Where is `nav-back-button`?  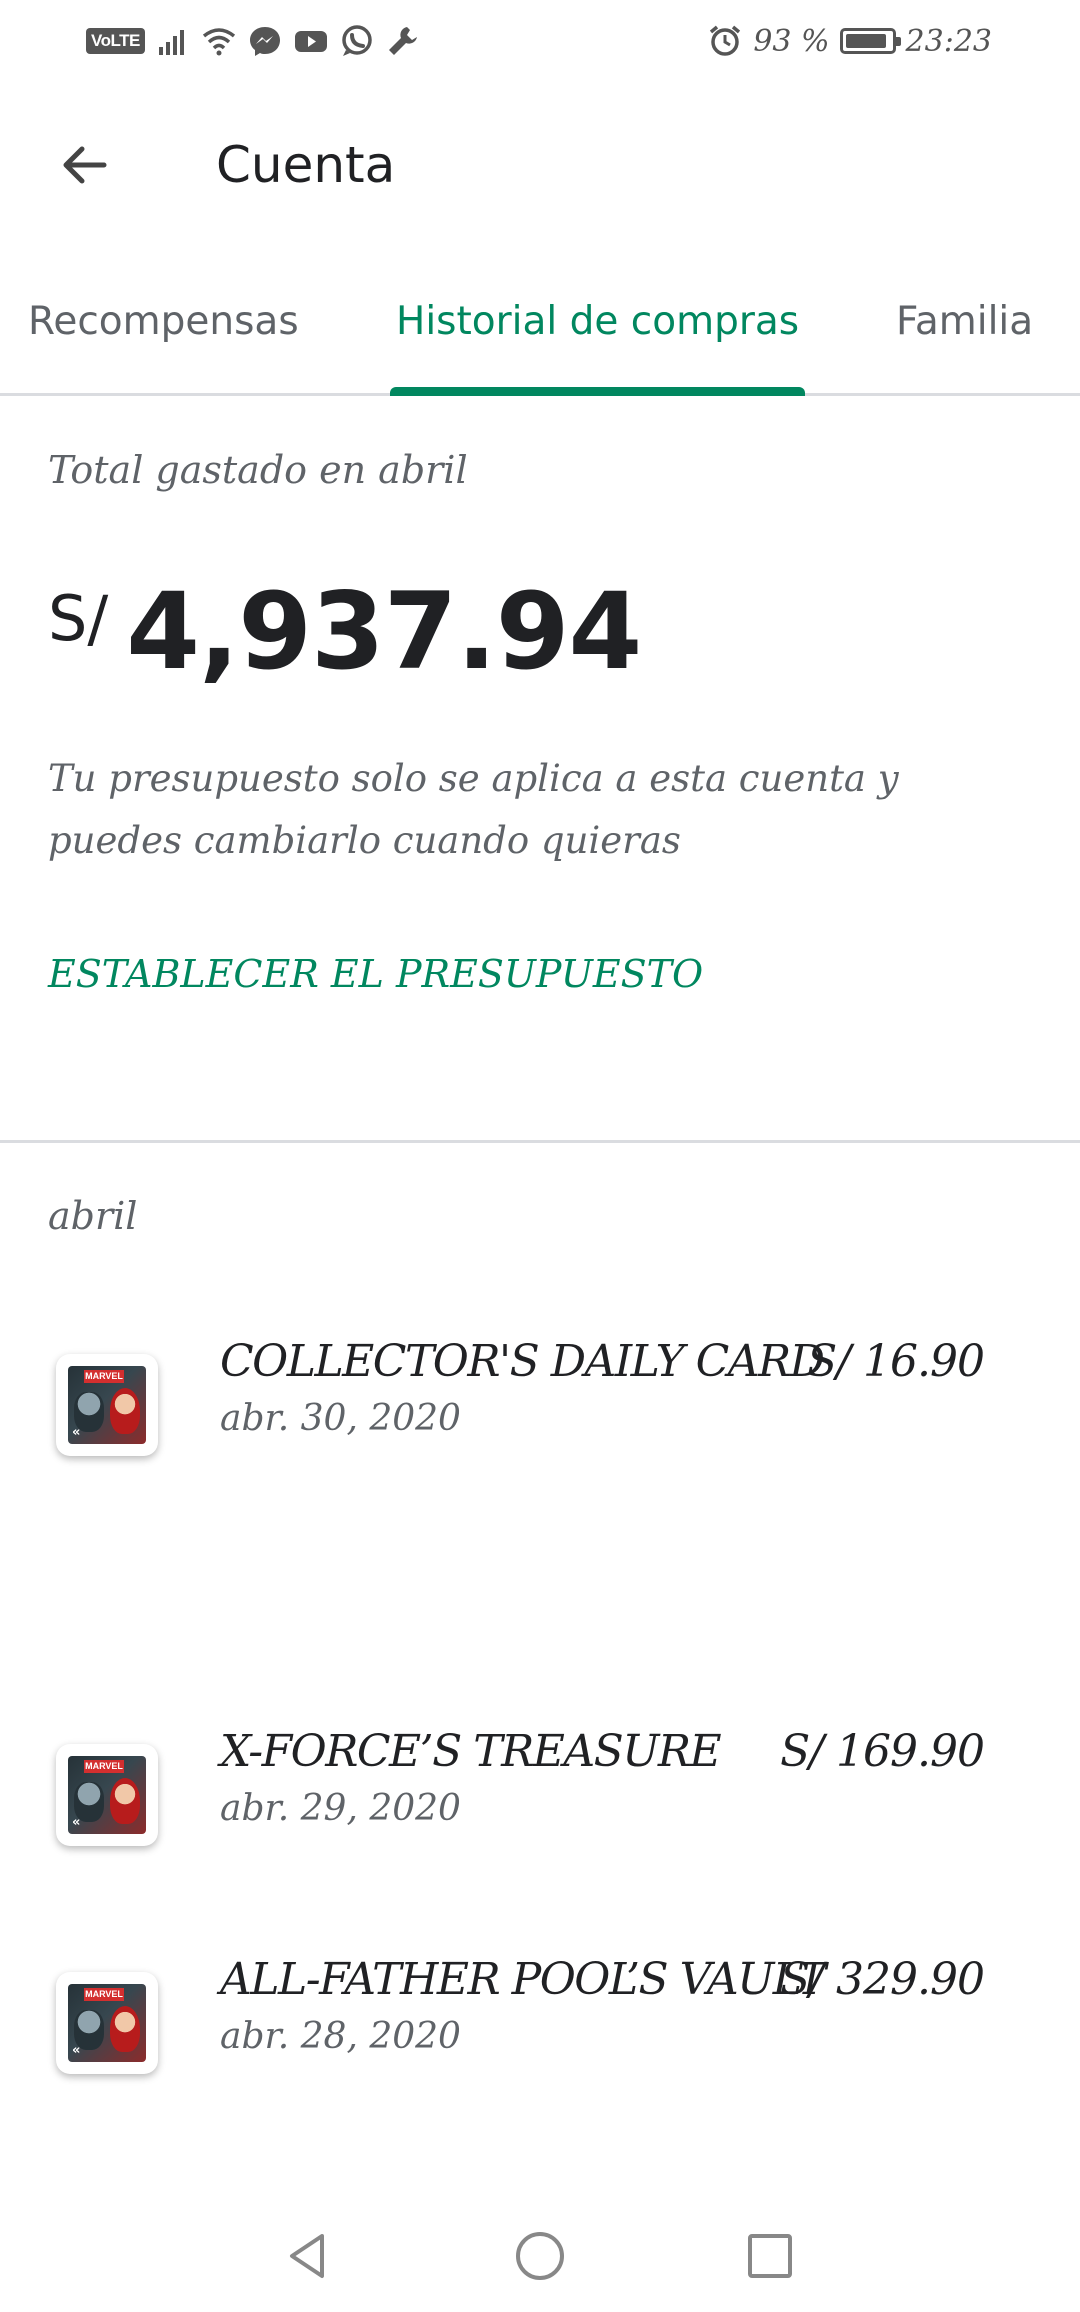
nav-back-button is located at coordinates (308, 2256).